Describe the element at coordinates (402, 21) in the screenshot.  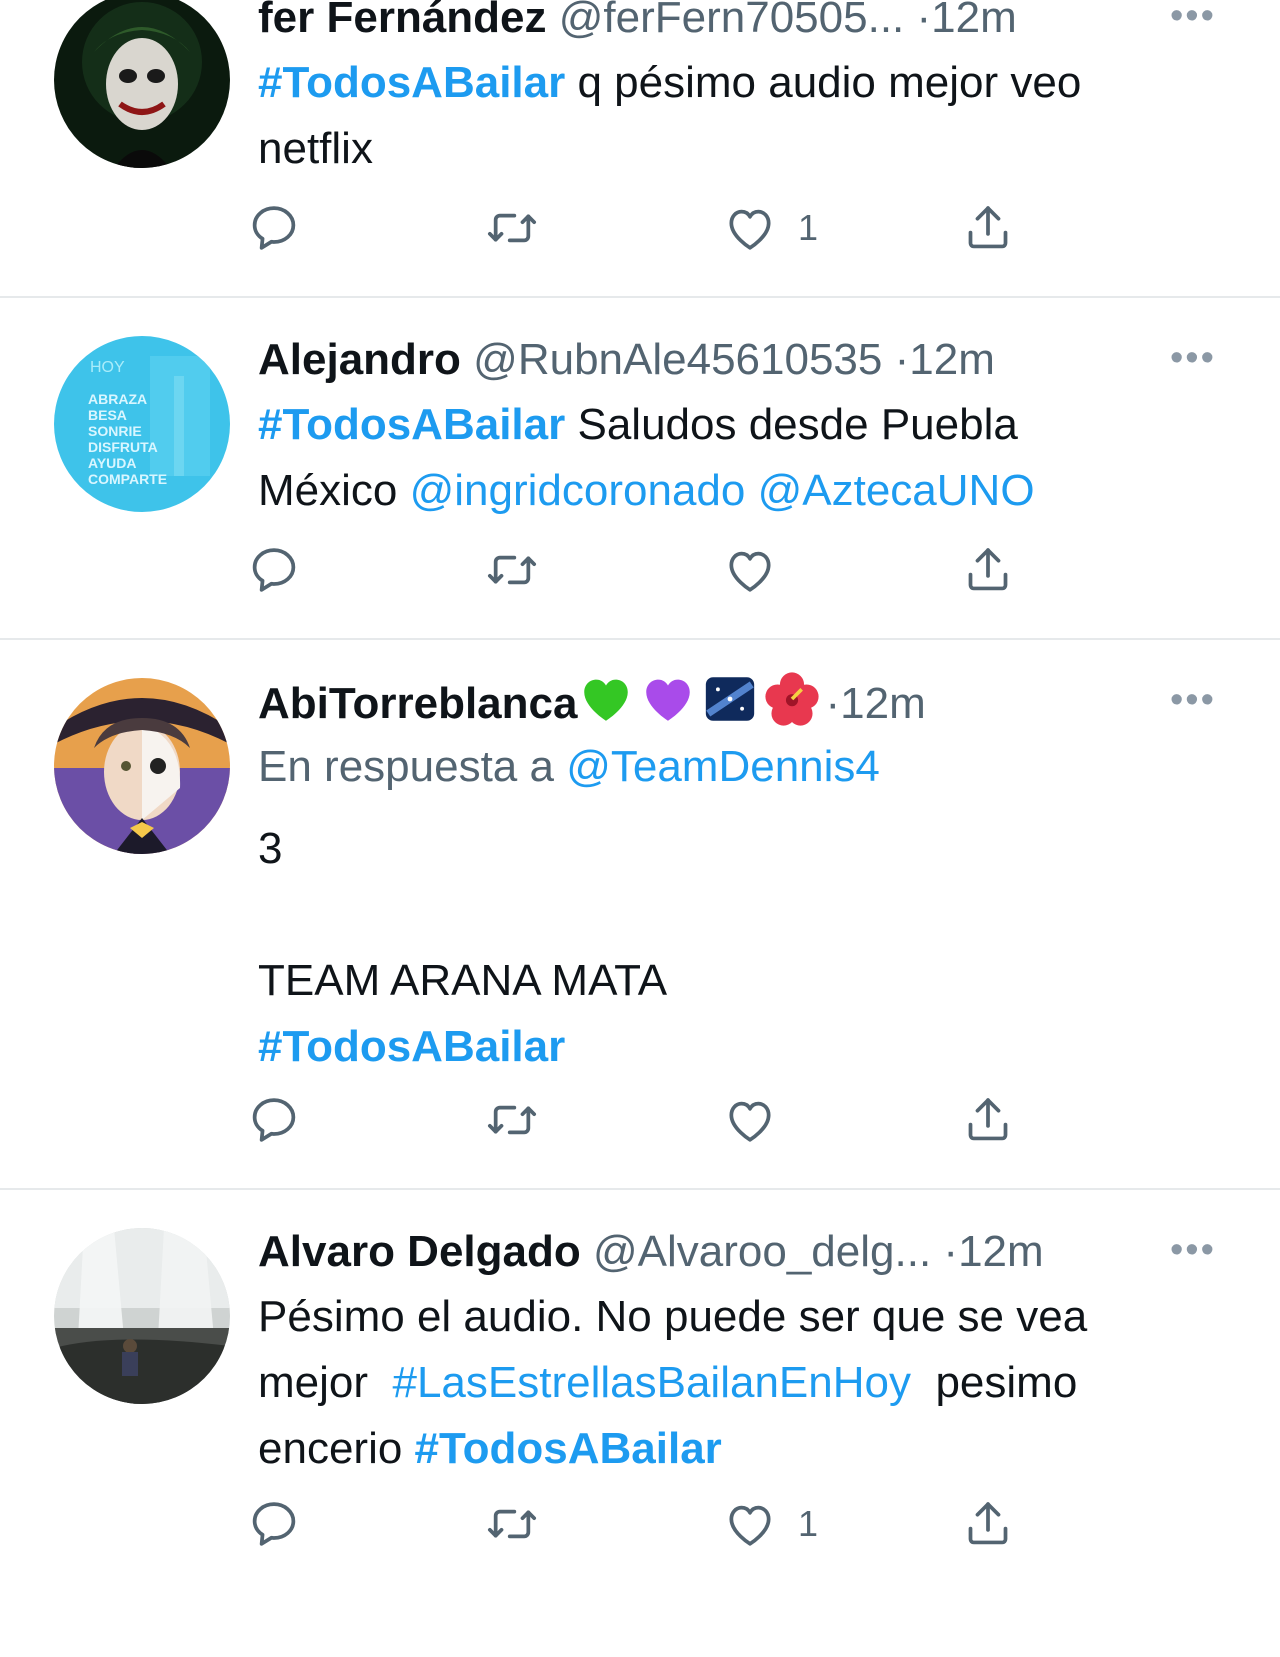
I see `display-name: fer Fernández` at that location.